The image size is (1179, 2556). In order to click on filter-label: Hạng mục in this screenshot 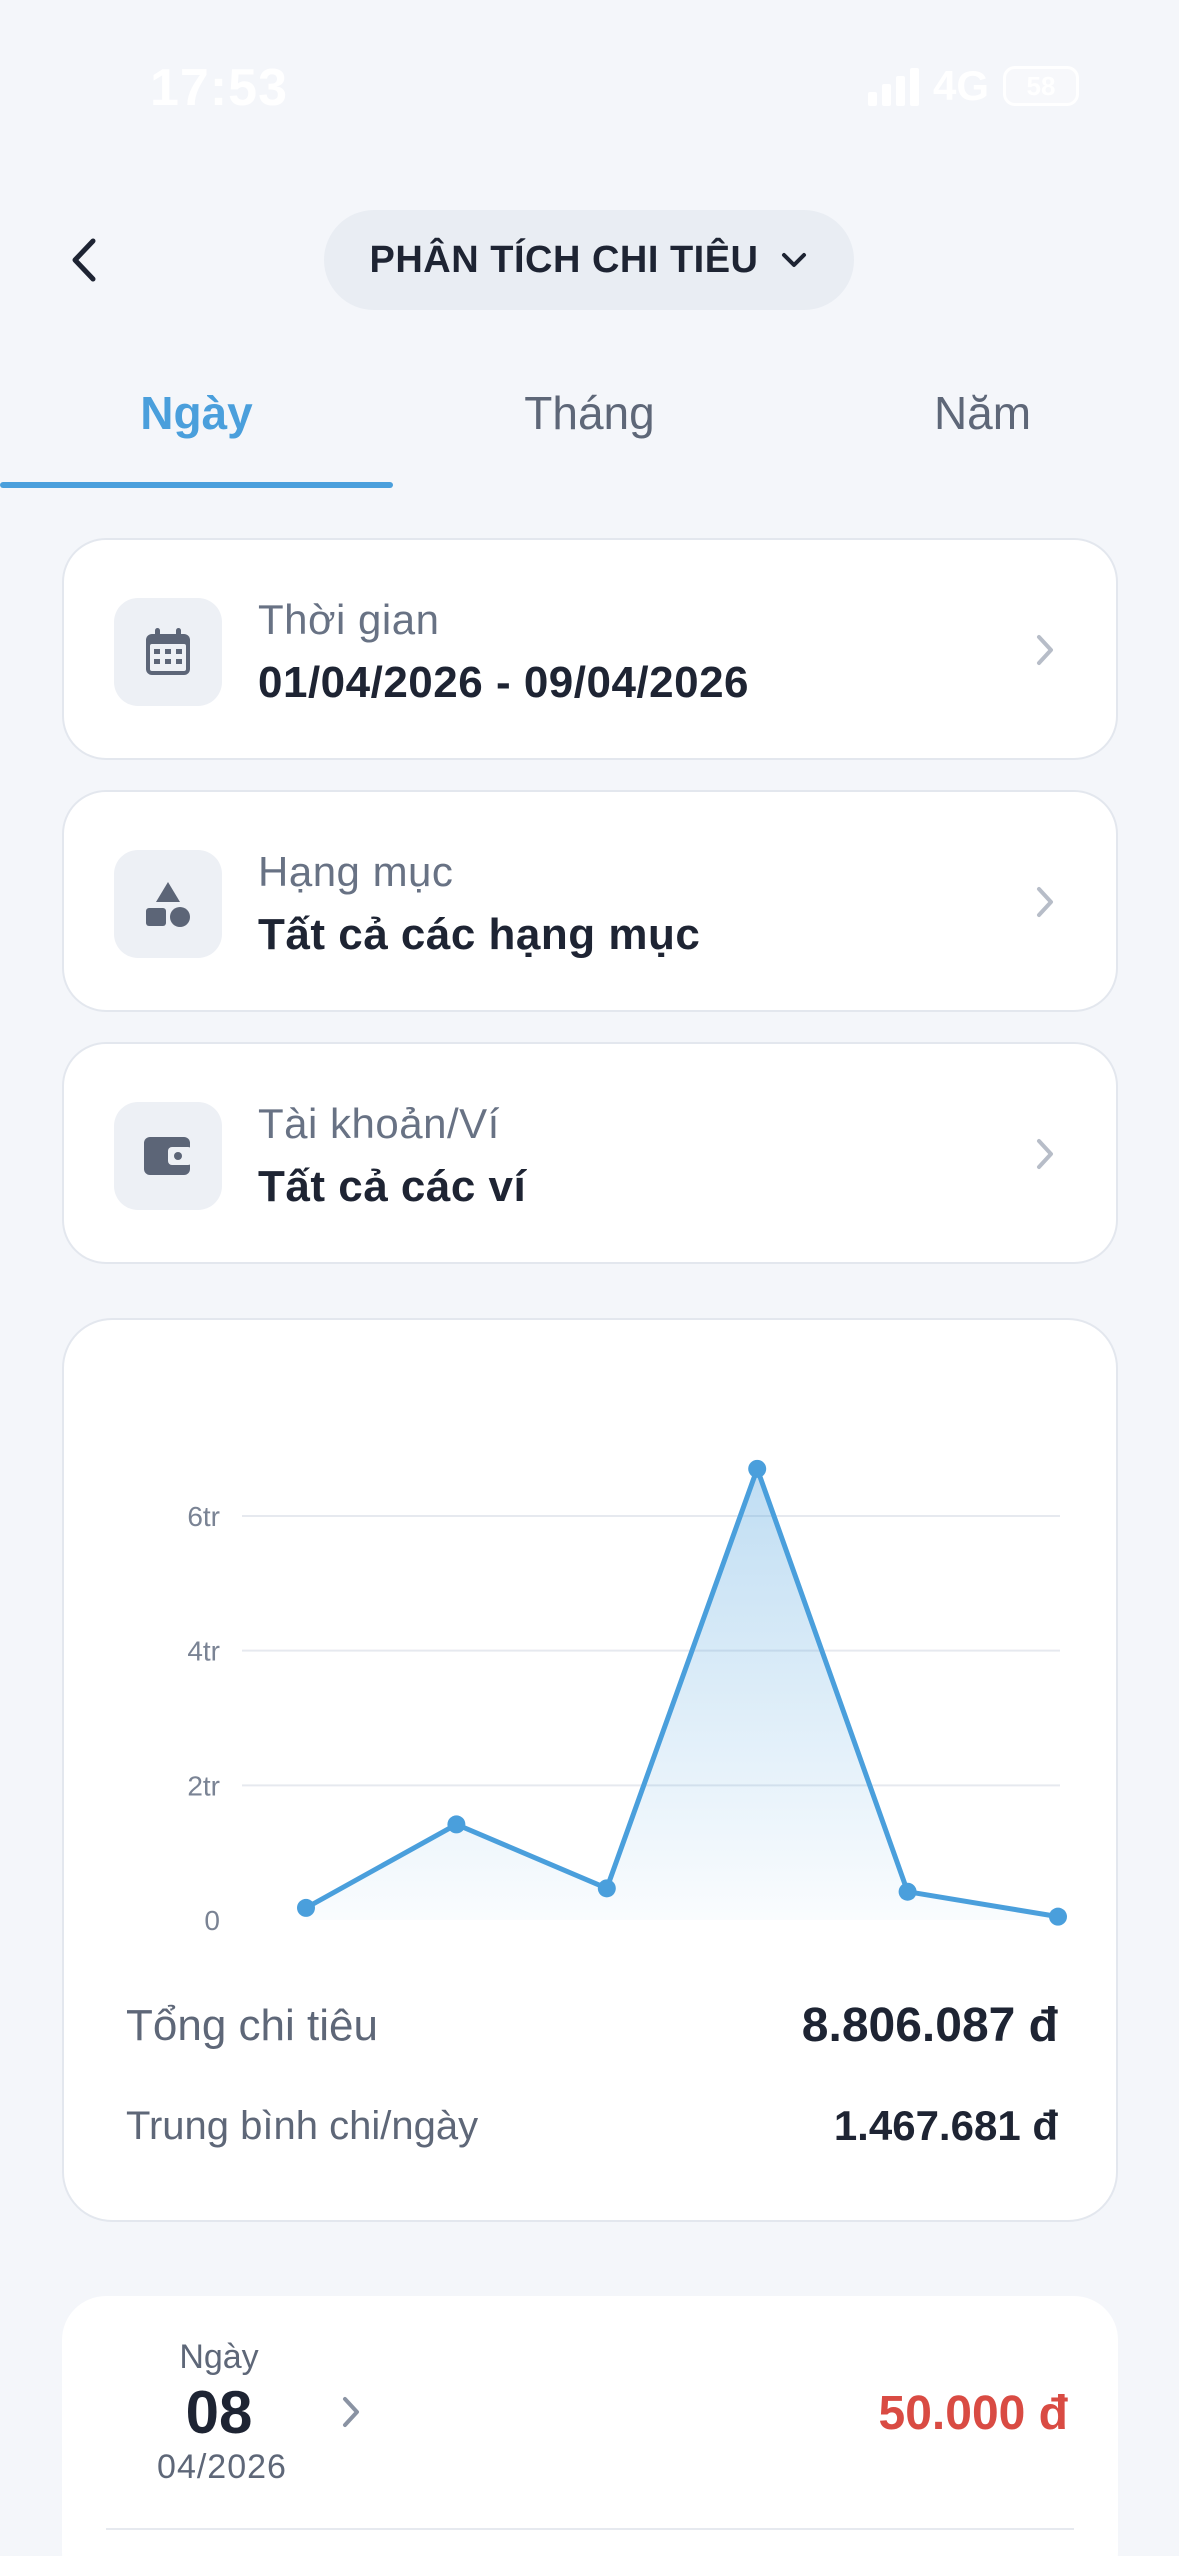, I will do `click(356, 871)`.